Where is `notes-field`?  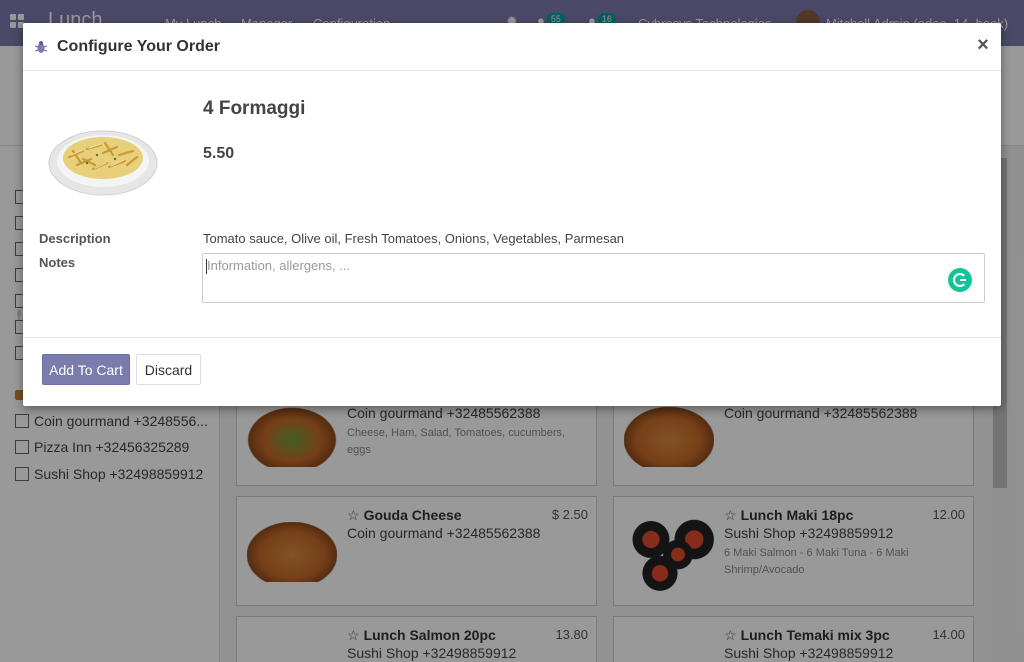
notes-field is located at coordinates (593, 278).